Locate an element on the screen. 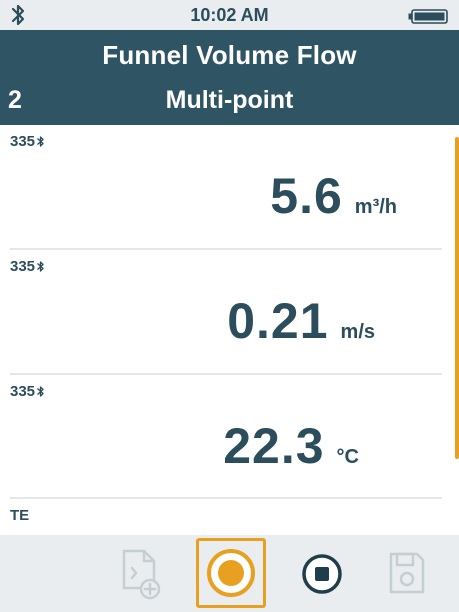 Image resolution: width=459 pixels, height=612 pixels. stop-button is located at coordinates (322, 574).